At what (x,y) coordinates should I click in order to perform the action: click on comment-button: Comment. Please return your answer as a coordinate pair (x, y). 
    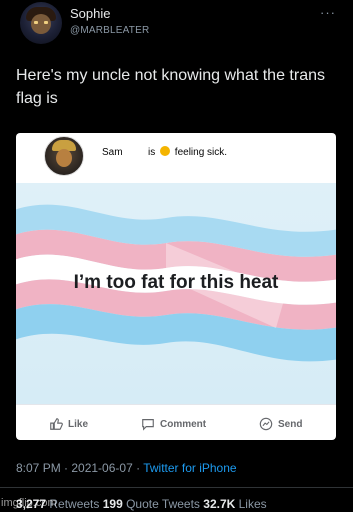
    Looking at the image, I should click on (173, 424).